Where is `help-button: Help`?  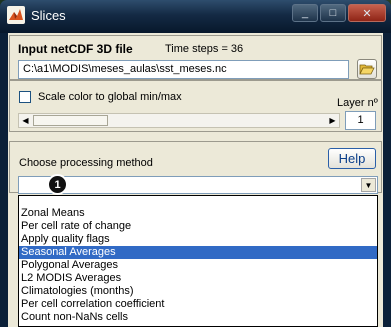
help-button: Help is located at coordinates (352, 158).